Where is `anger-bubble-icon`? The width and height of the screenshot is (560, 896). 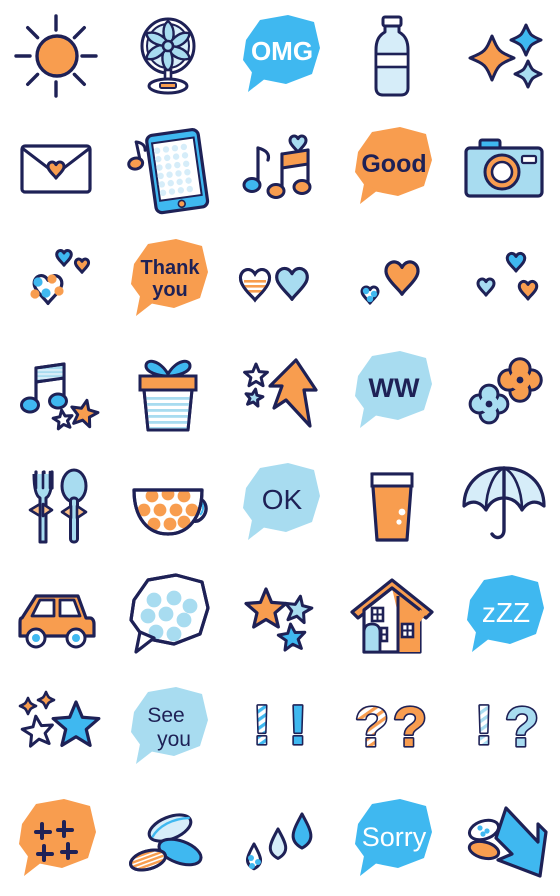
anger-bubble-icon is located at coordinates (57, 837).